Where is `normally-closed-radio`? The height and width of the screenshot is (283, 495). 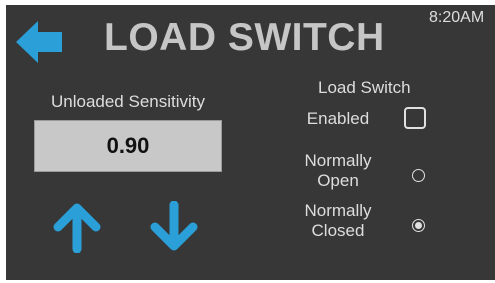
normally-closed-radio is located at coordinates (418, 225).